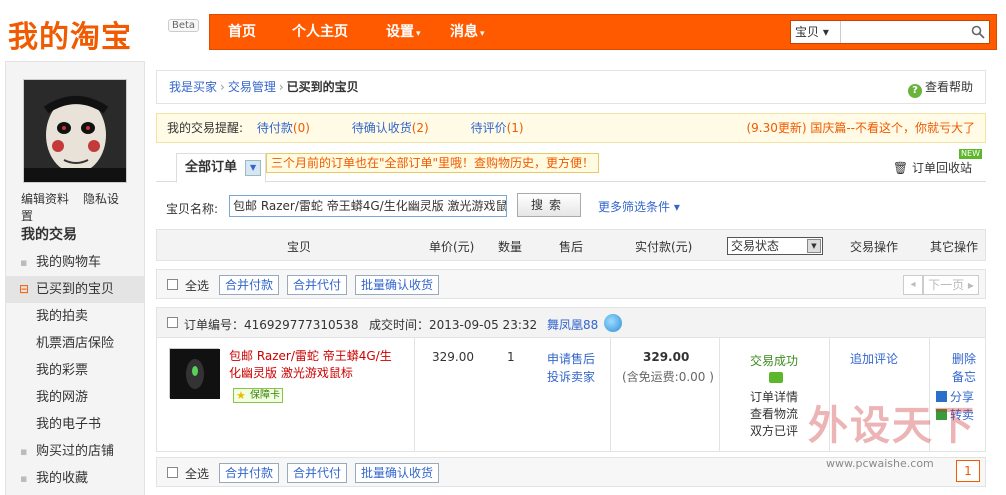 The height and width of the screenshot is (495, 1006). Describe the element at coordinates (75, 424) in the screenshot. I see `sidebar-item-ebooks: 我的电子书` at that location.